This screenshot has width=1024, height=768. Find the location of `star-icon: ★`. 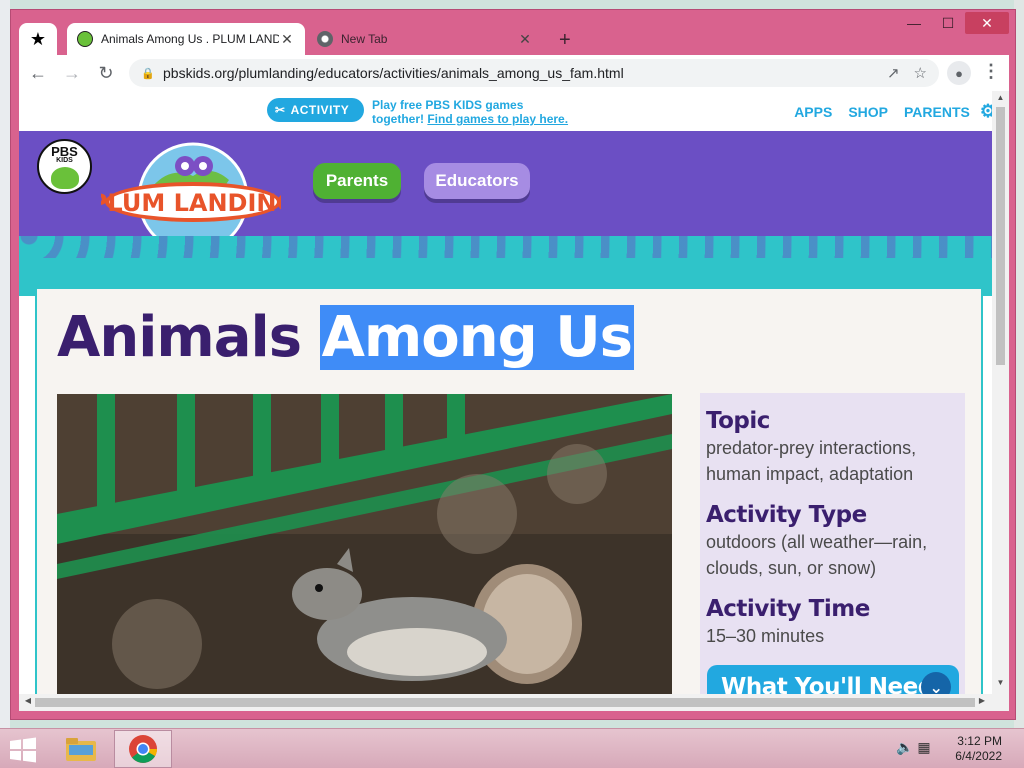

star-icon: ★ is located at coordinates (38, 38).